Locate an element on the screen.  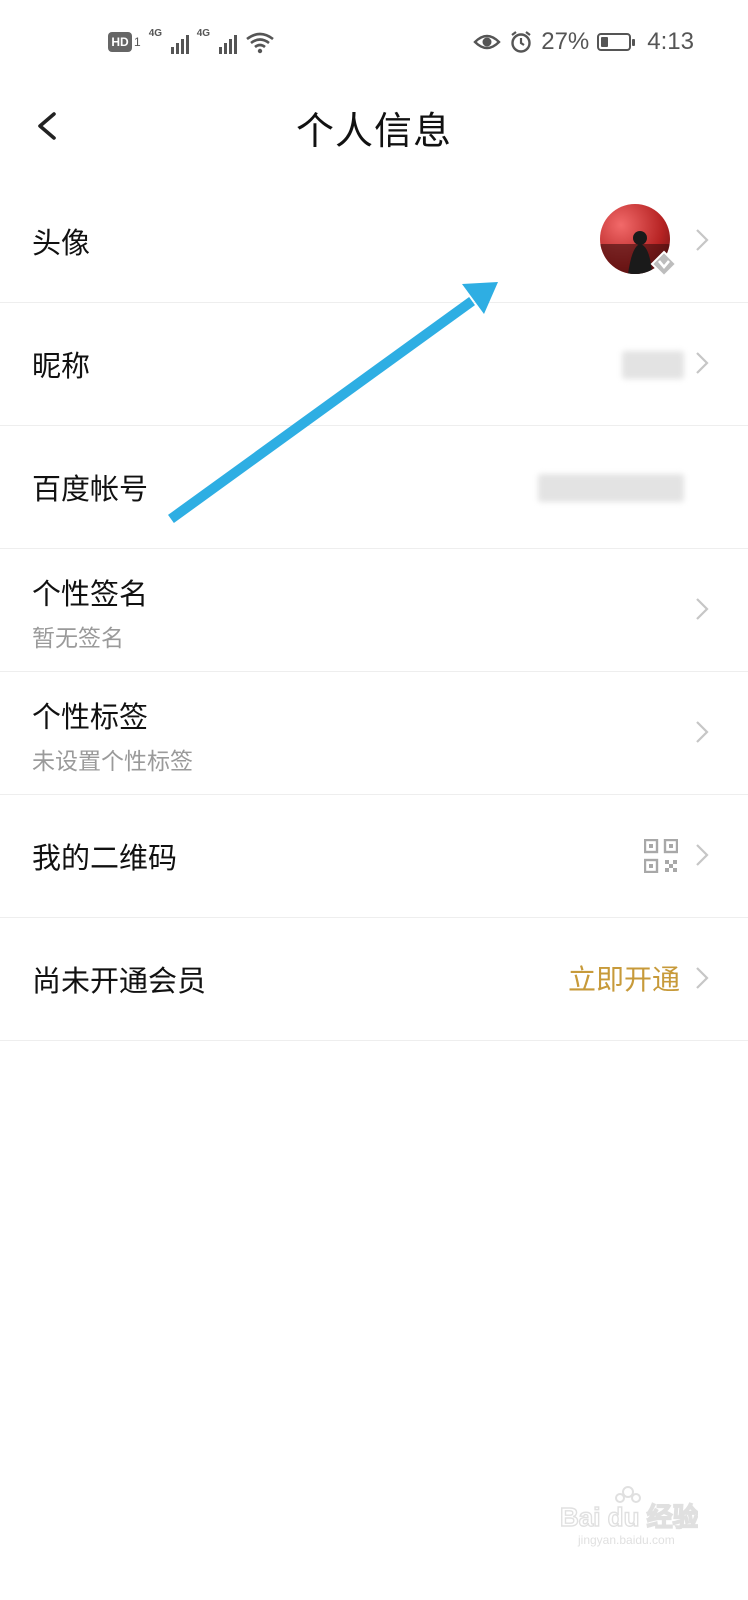
svg-text: Bai du 经验 is located at coordinates (629, 1517).